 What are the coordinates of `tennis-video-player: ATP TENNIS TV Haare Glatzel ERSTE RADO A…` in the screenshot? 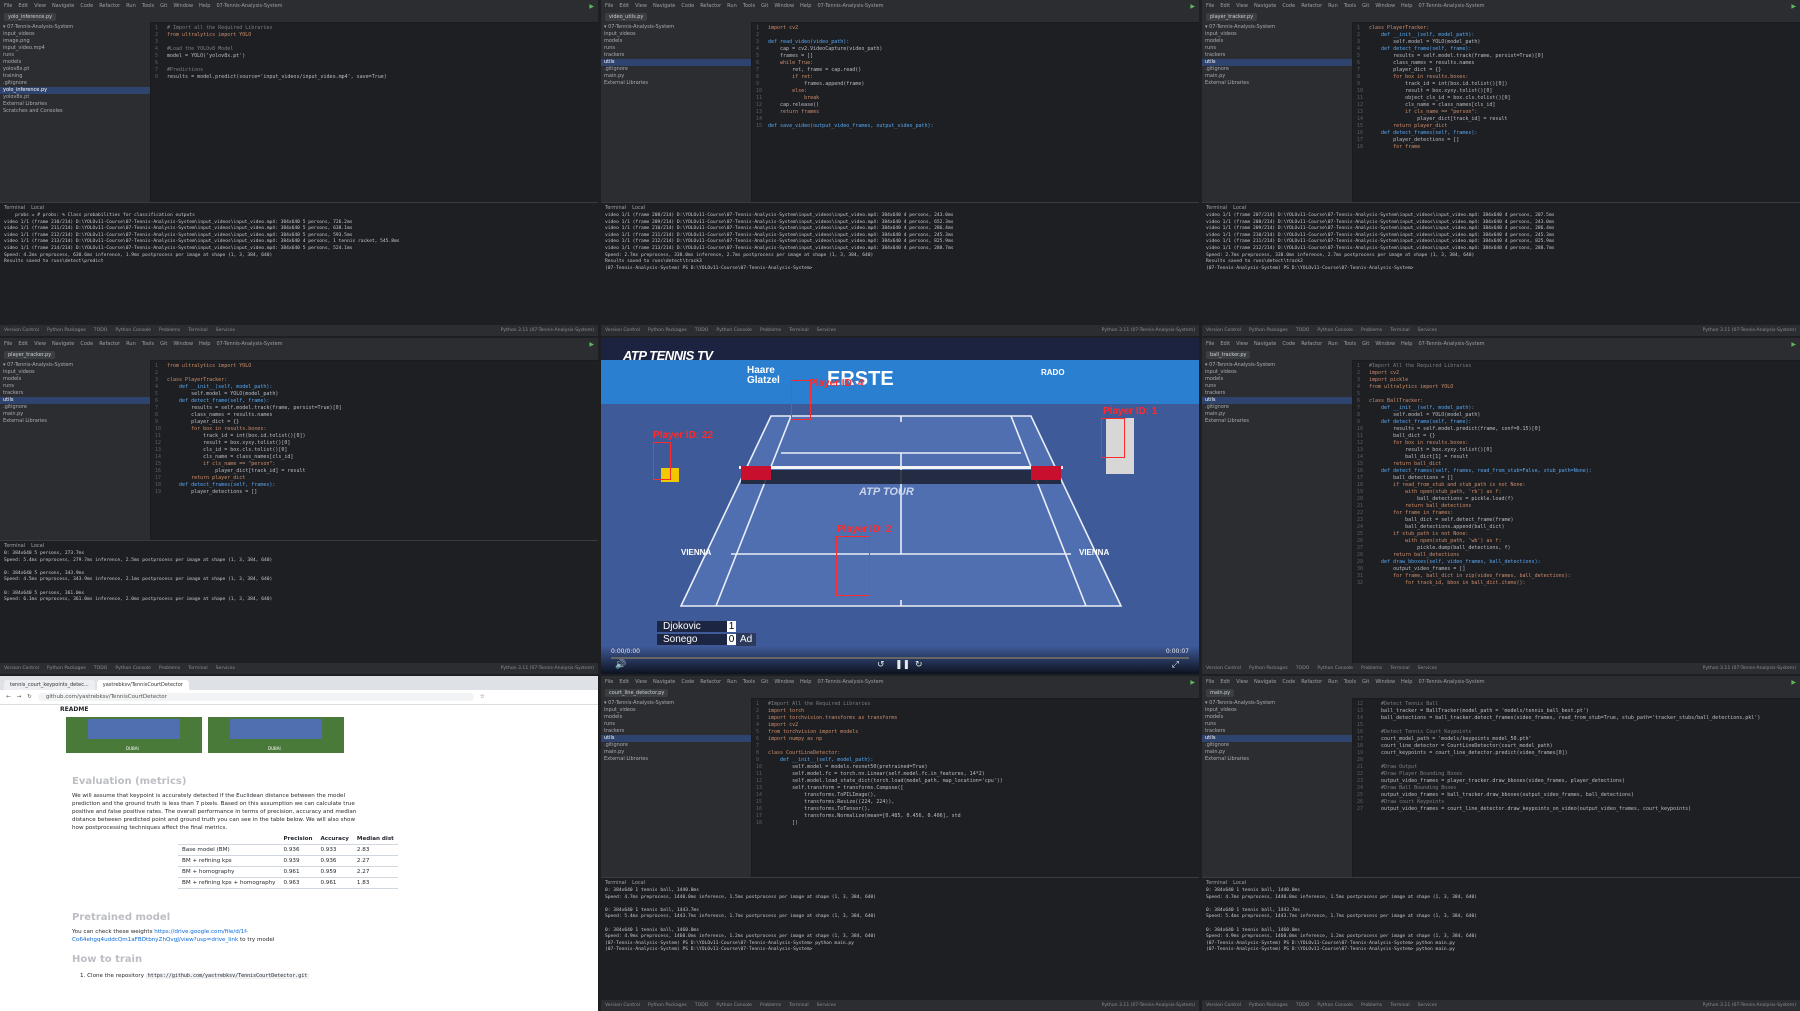 It's located at (900, 506).